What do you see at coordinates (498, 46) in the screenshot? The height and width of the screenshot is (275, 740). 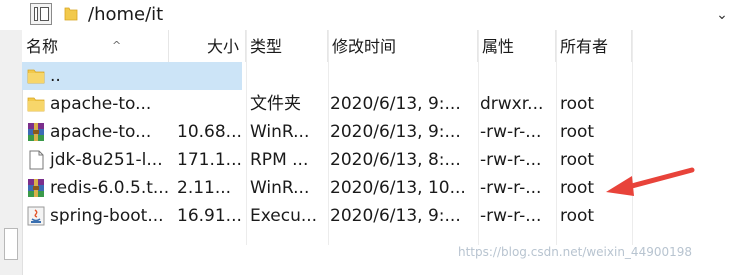 I see `column-header-attributes-label: 属性` at bounding box center [498, 46].